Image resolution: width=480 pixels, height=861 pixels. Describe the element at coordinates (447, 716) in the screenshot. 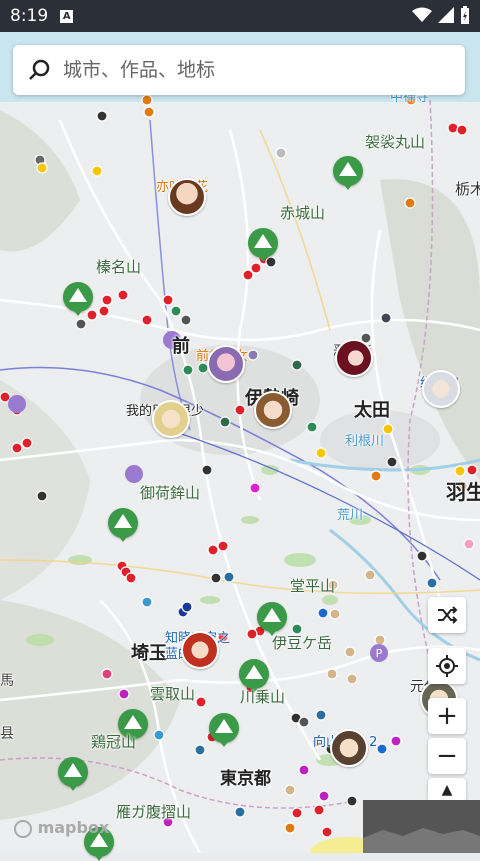

I see `zoom-in-button: +` at that location.